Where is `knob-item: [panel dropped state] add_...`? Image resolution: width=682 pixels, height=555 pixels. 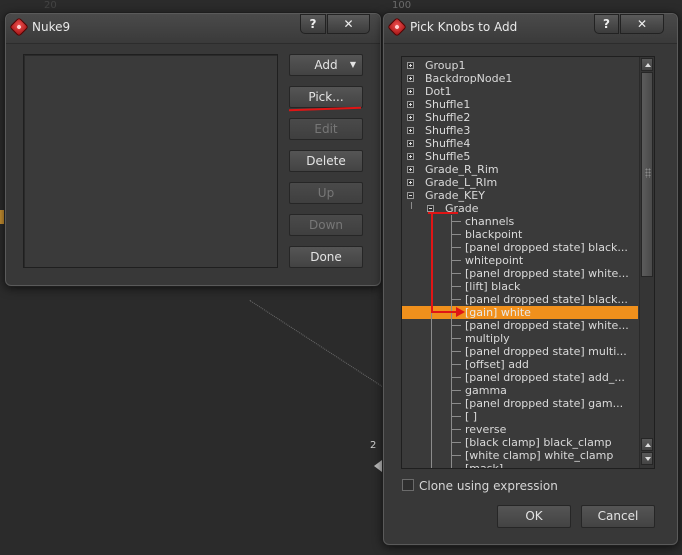 knob-item: [panel dropped state] add_... is located at coordinates (520, 377).